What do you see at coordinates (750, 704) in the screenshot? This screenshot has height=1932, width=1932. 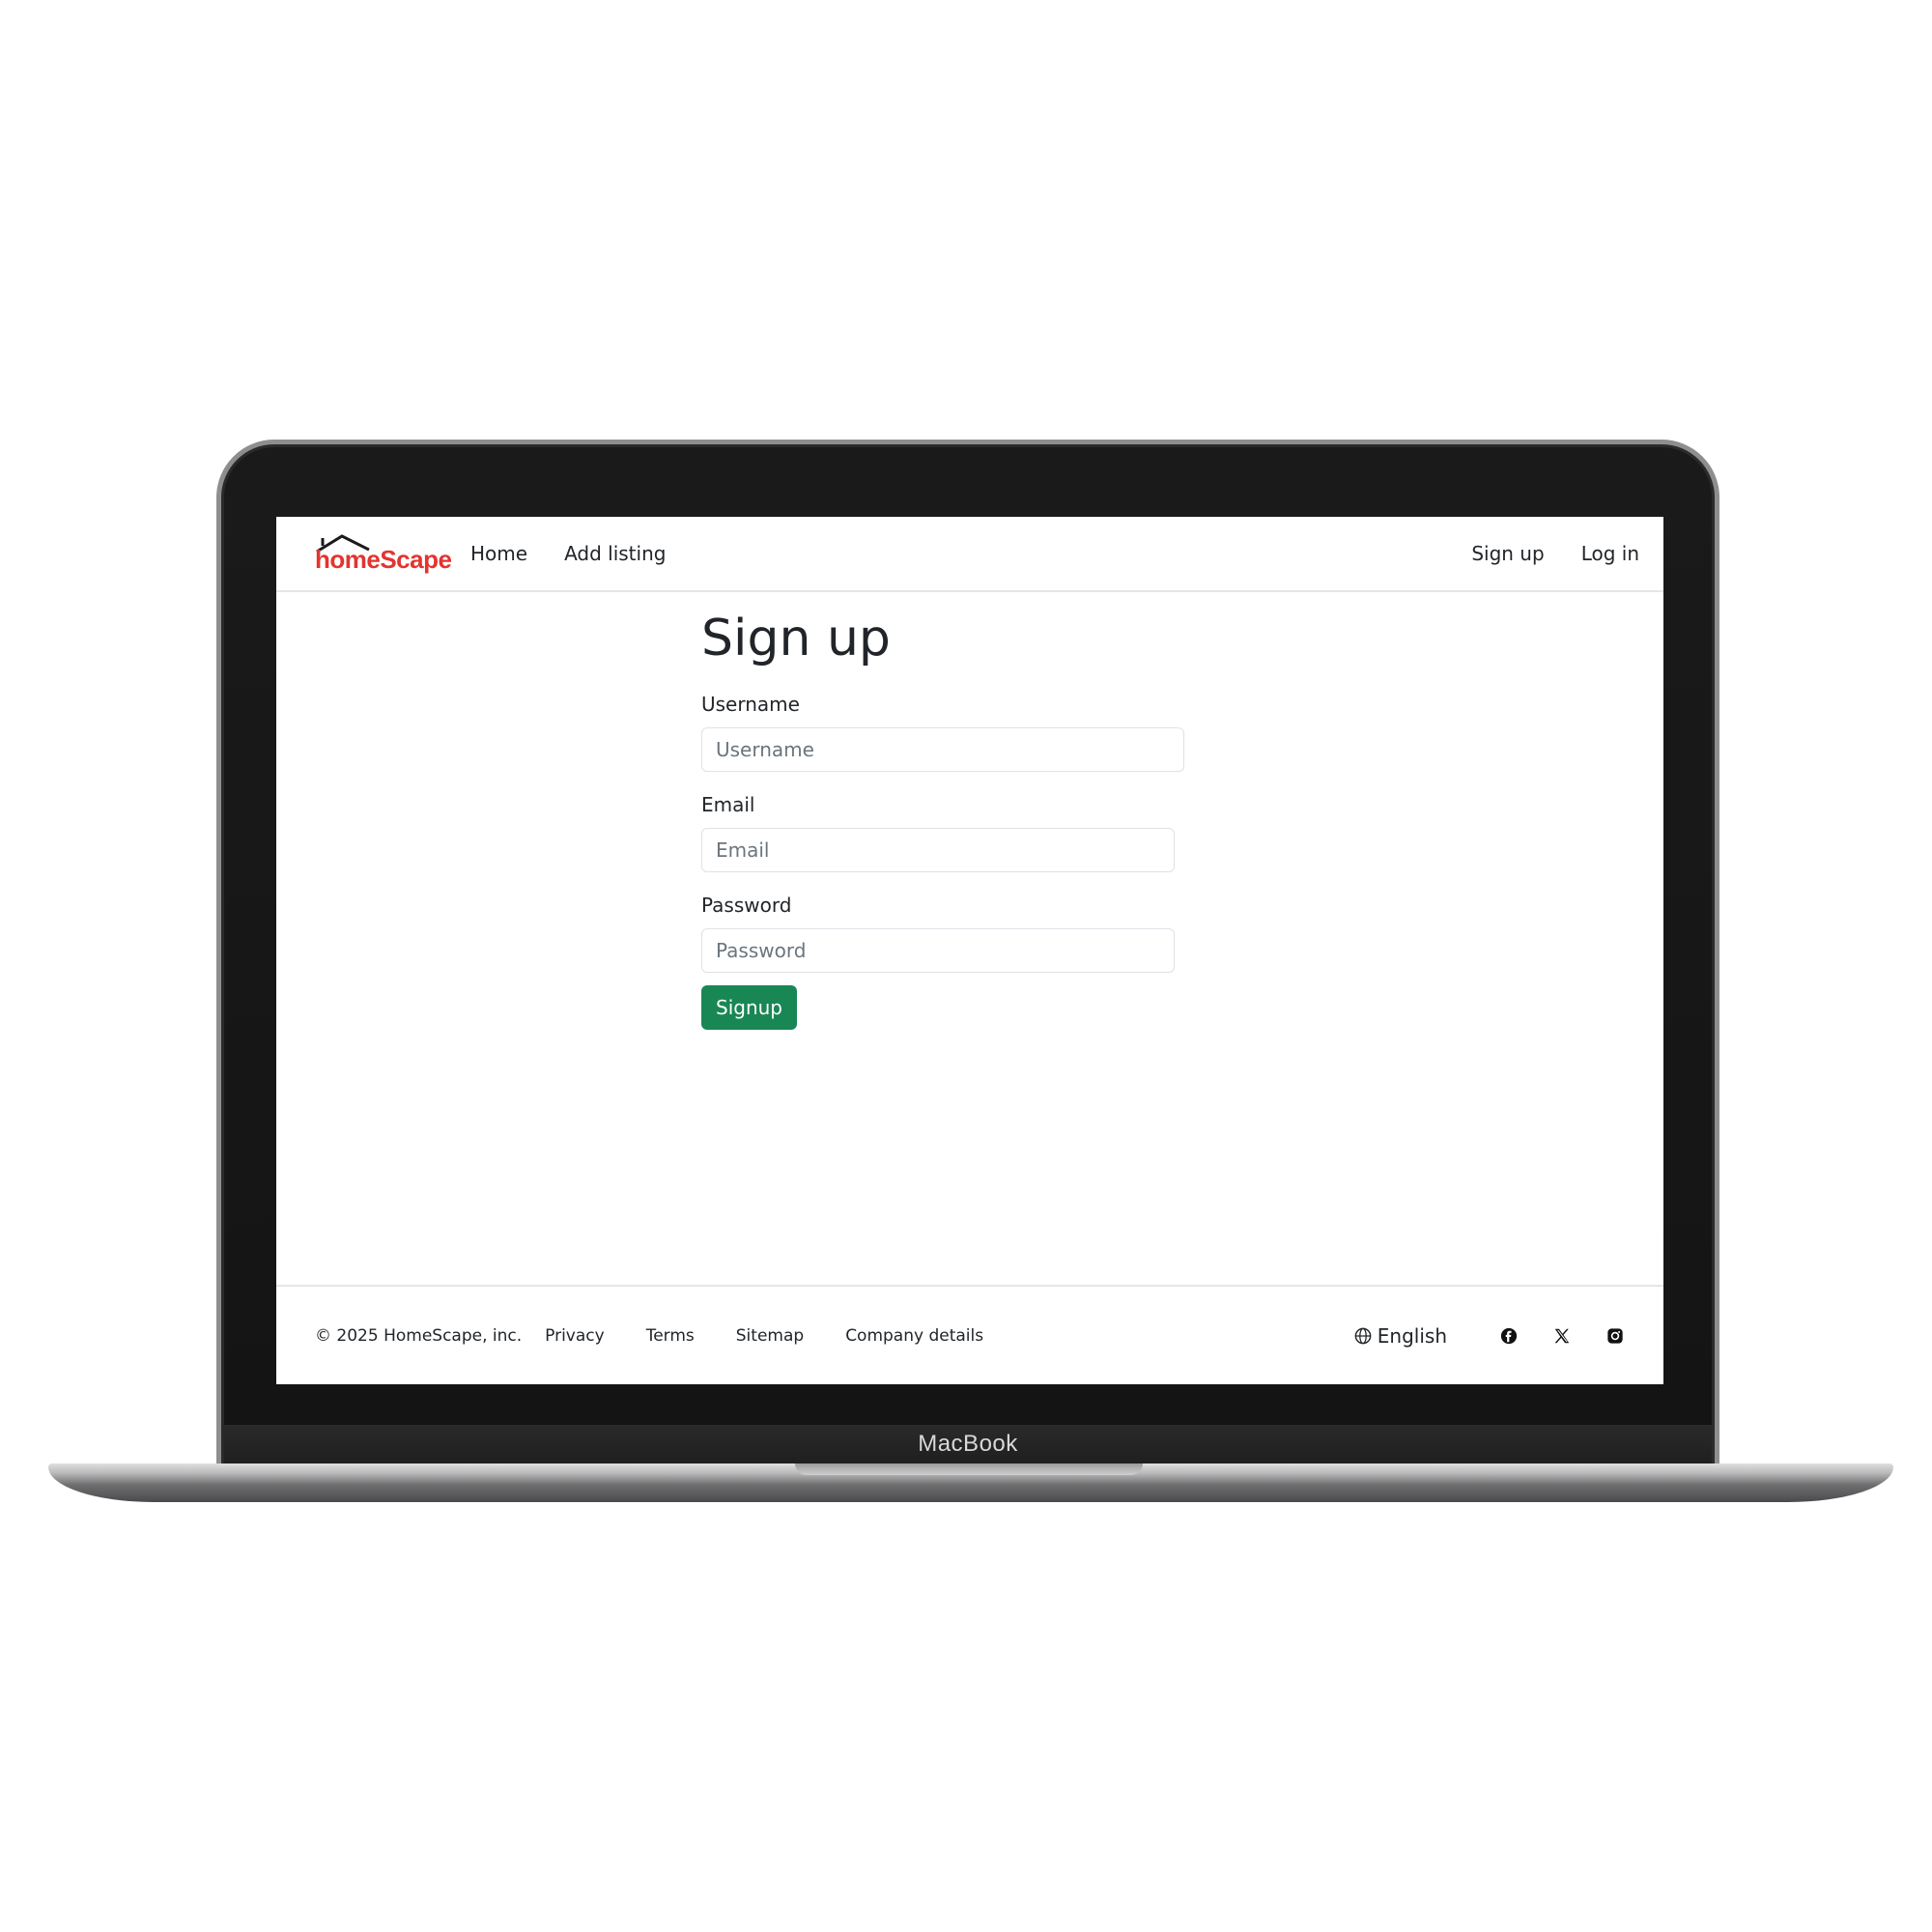 I see `username-label: Username` at bounding box center [750, 704].